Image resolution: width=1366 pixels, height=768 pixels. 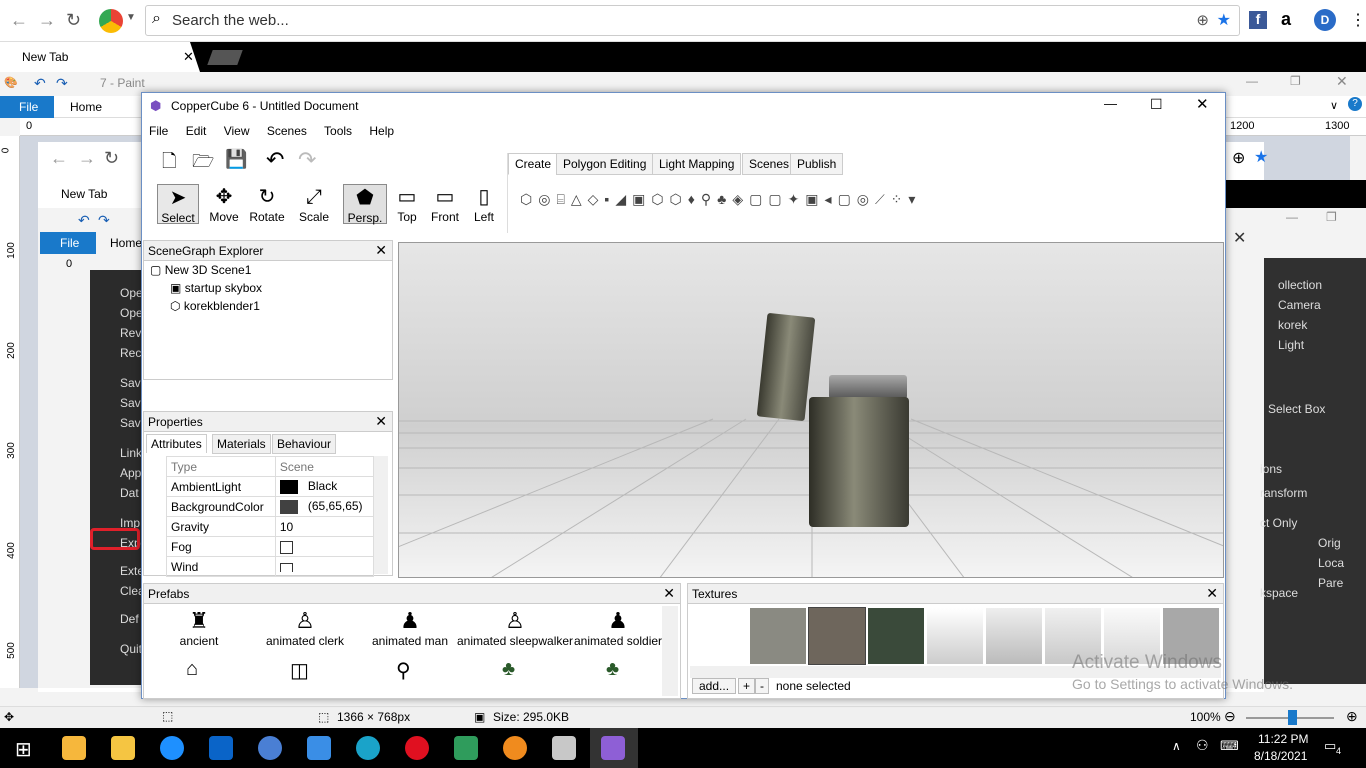 What do you see at coordinates (270, 748) in the screenshot?
I see `chrome-icon` at bounding box center [270, 748].